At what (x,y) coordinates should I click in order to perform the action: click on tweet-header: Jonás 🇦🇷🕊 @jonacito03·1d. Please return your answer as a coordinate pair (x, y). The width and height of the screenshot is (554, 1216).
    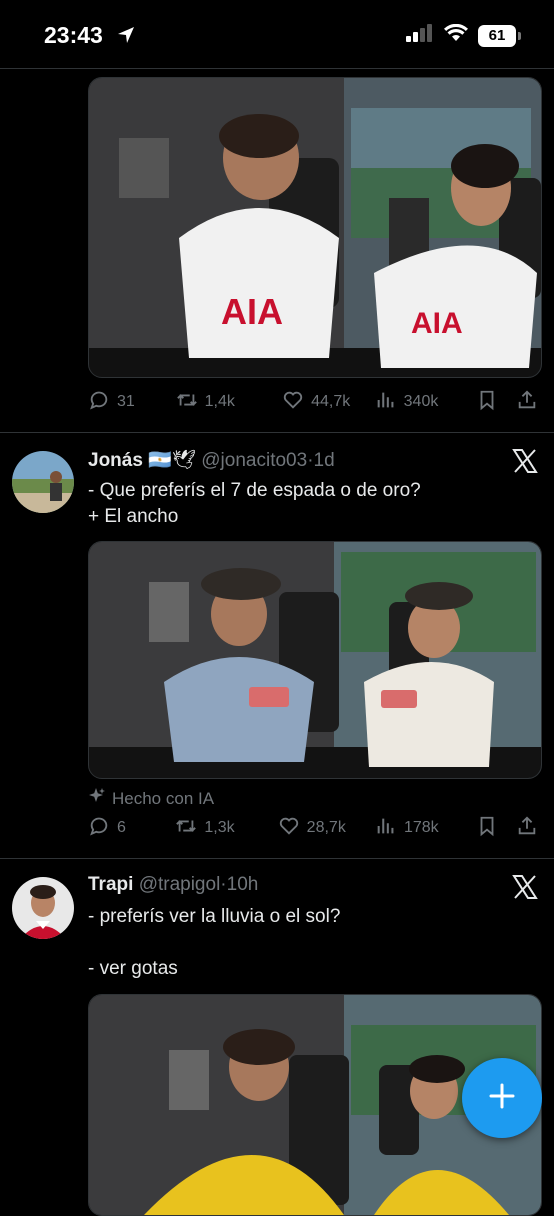
    Looking at the image, I should click on (211, 460).